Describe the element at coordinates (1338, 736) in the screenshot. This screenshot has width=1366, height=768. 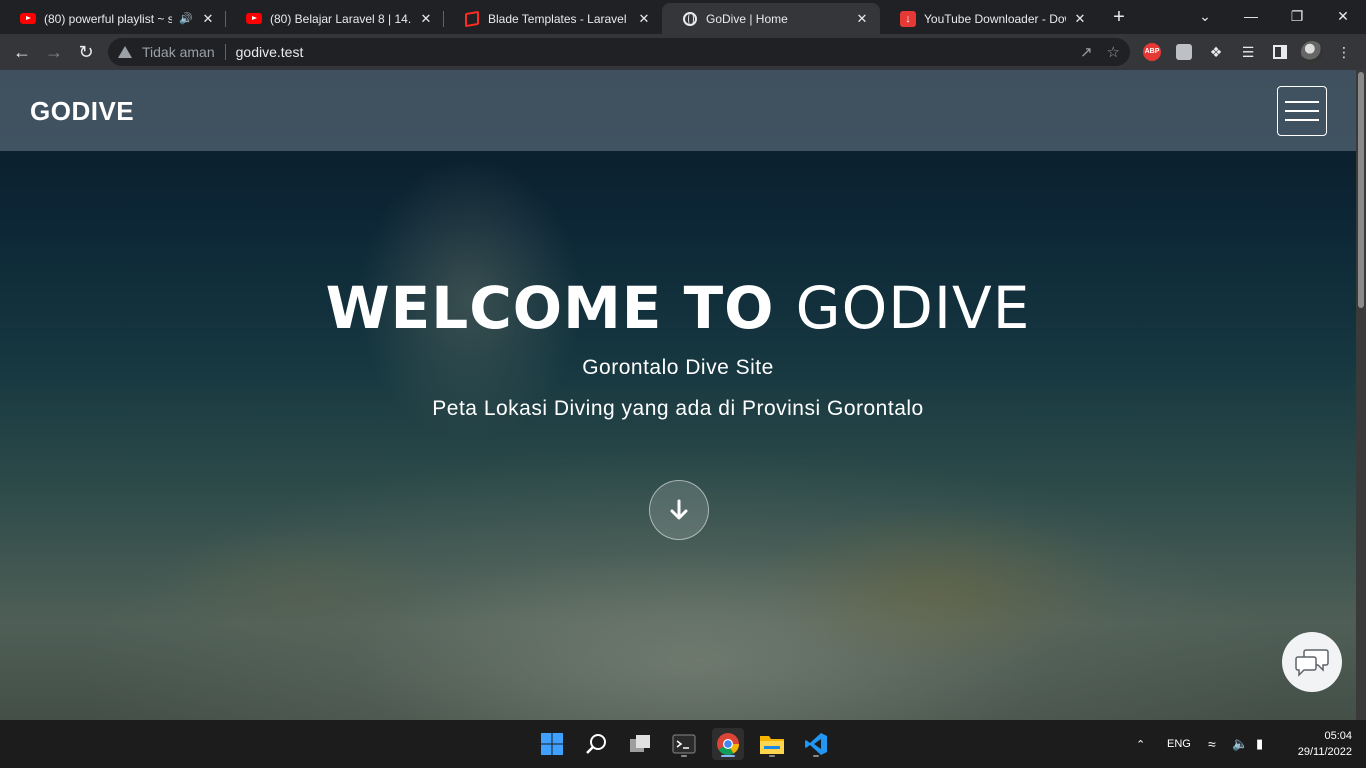
I see `clock-time: 05:04` at that location.